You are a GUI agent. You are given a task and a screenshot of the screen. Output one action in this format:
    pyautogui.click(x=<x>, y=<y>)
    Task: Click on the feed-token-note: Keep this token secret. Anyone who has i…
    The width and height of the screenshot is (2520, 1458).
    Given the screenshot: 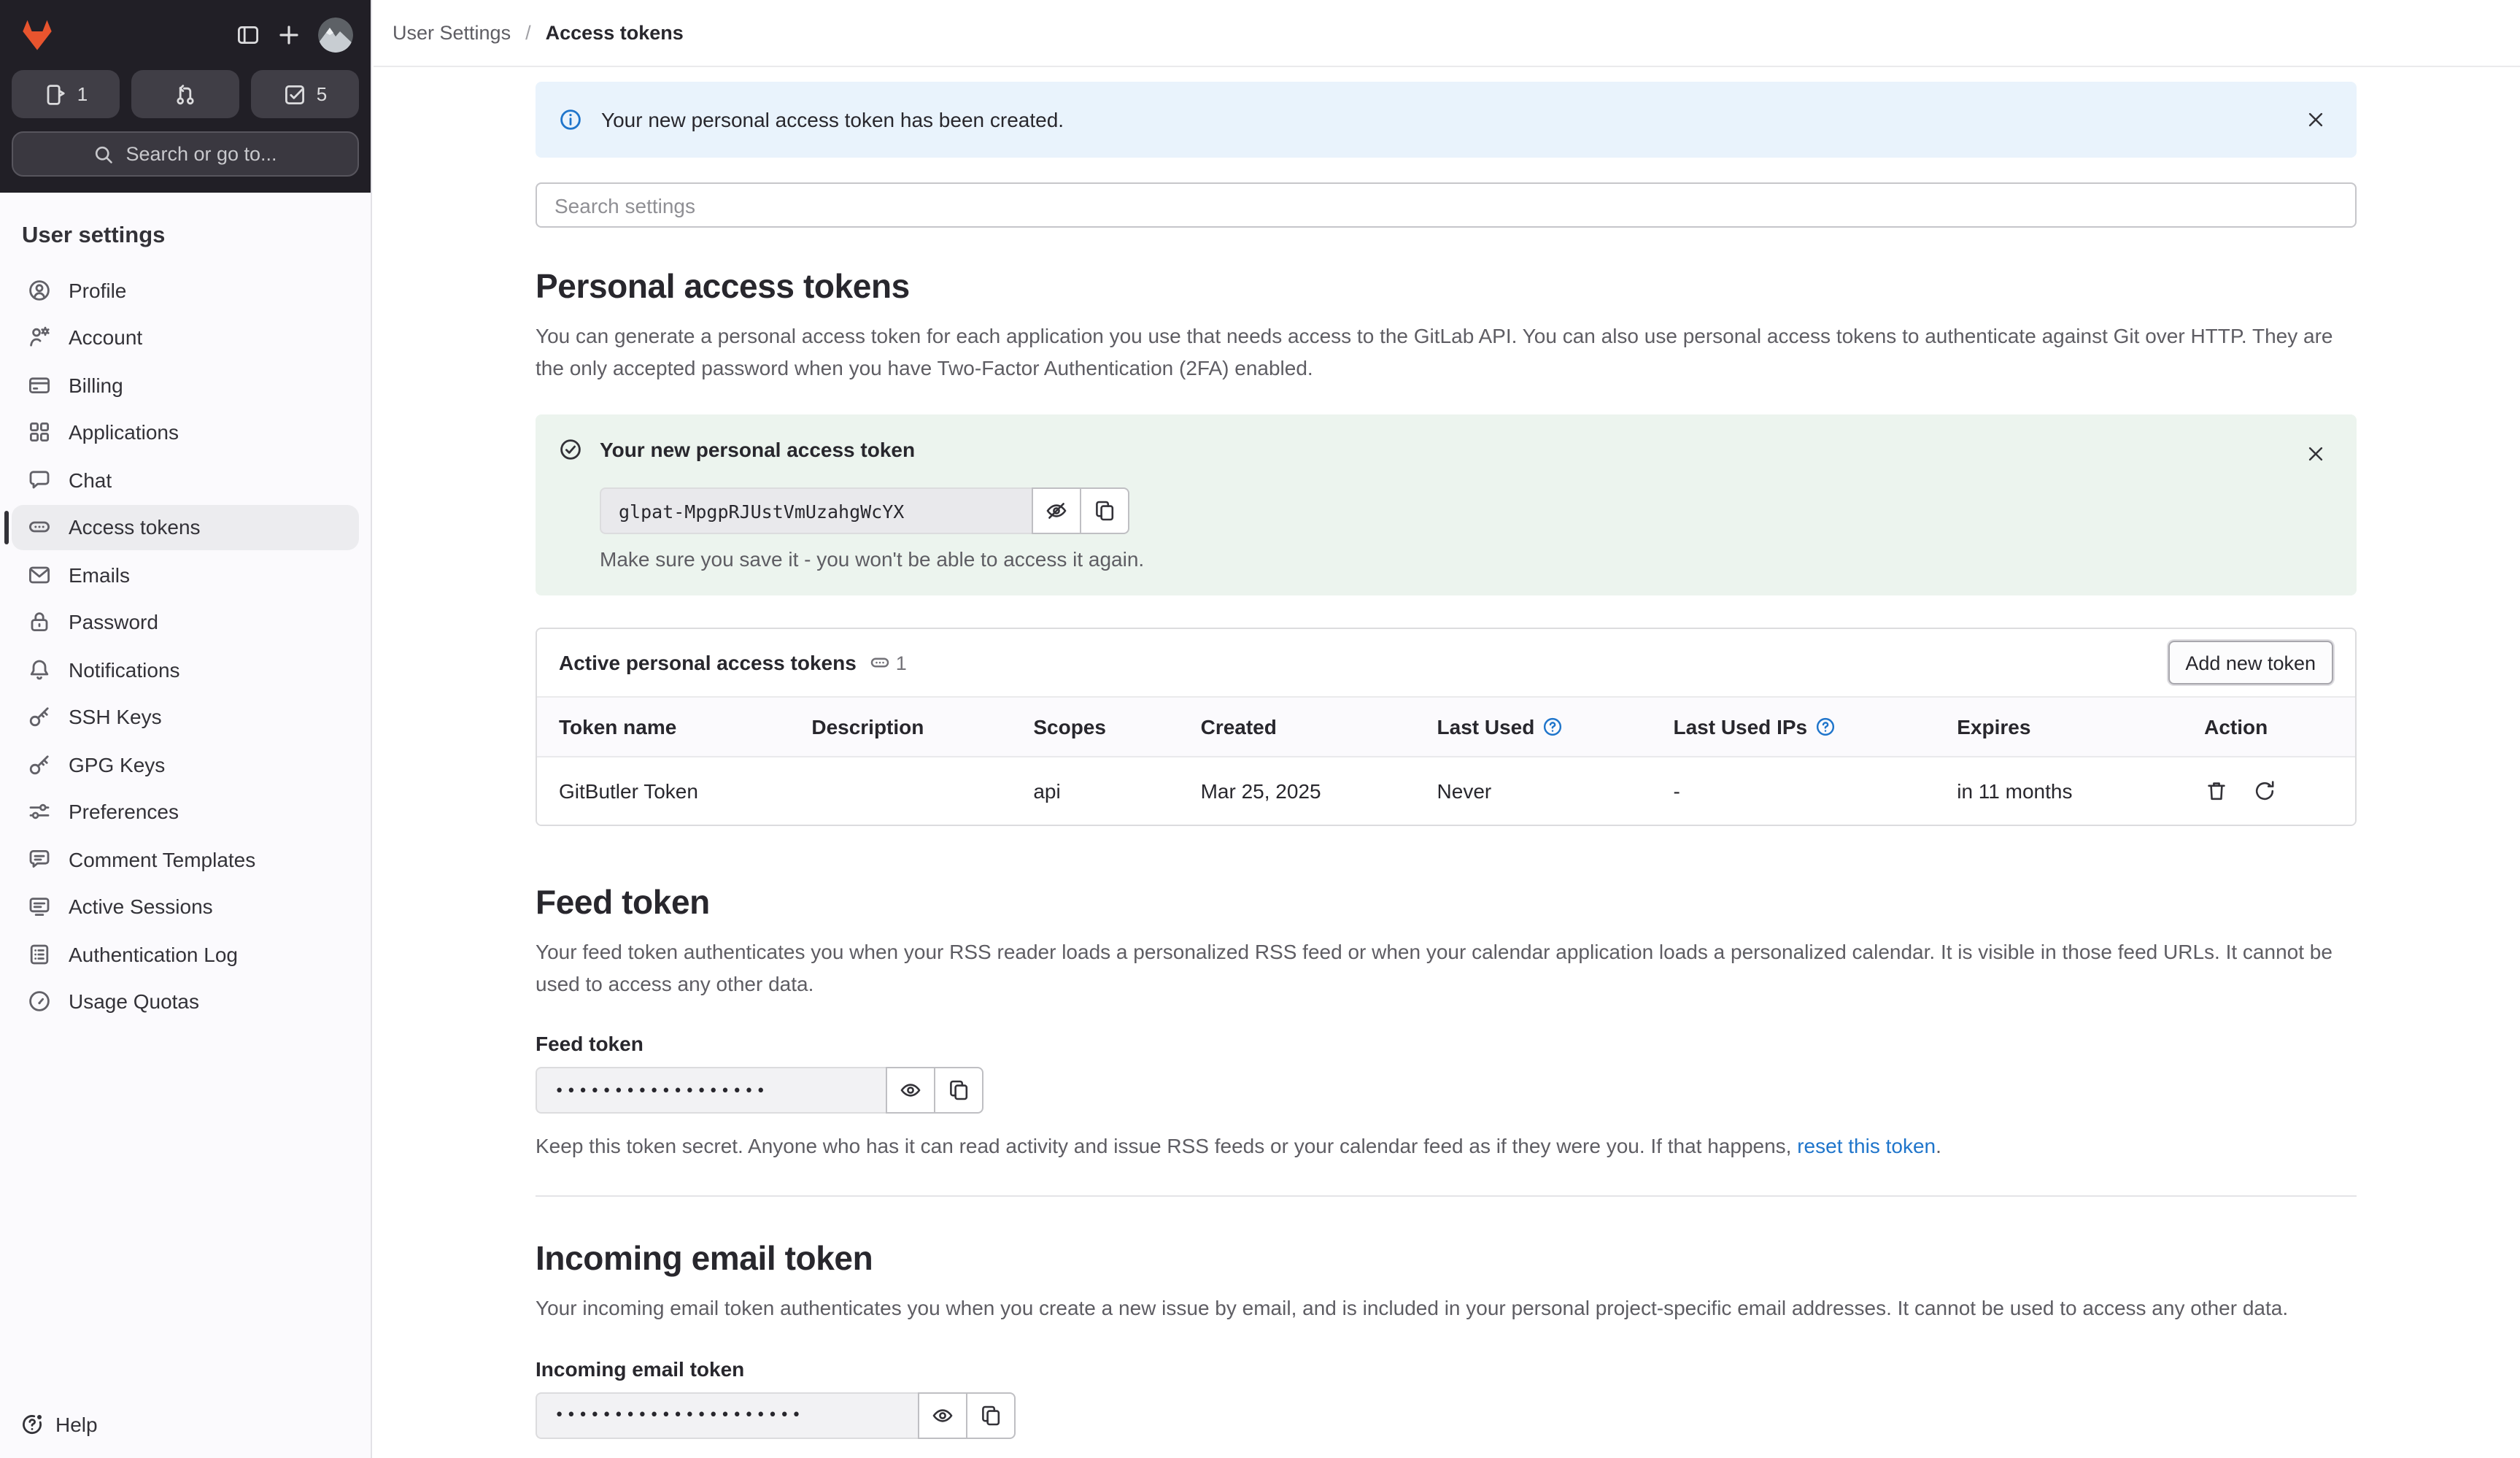 What is the action you would take?
    pyautogui.click(x=1238, y=1145)
    